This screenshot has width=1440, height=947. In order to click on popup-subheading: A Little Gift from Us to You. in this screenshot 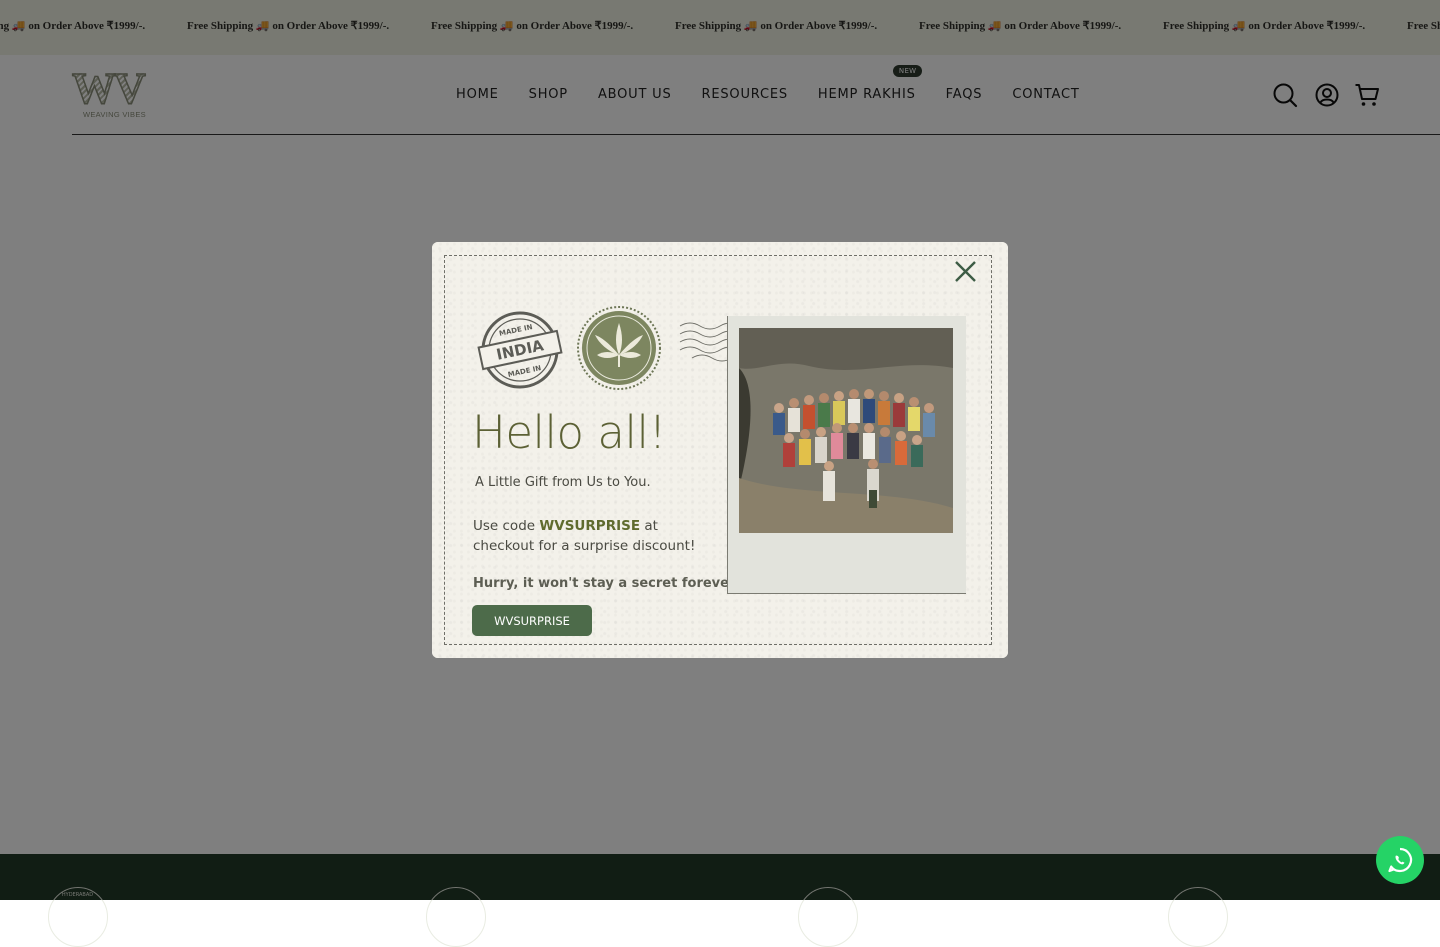, I will do `click(563, 482)`.